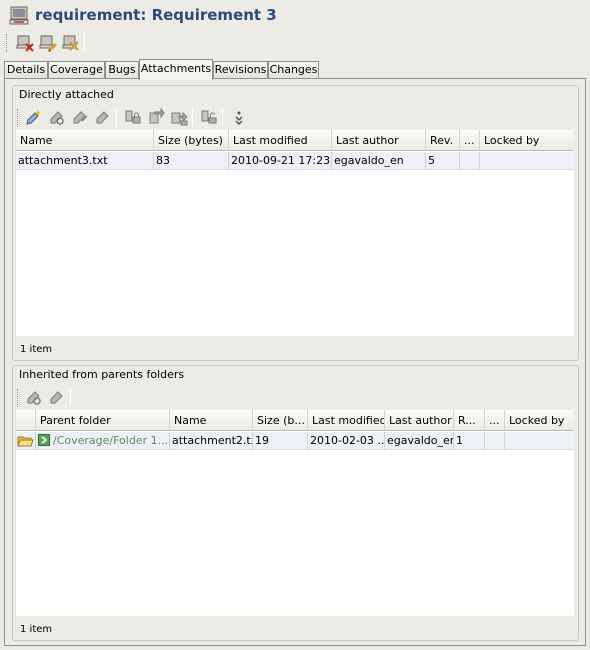 The image size is (590, 650). I want to click on lock-icon, so click(133, 117).